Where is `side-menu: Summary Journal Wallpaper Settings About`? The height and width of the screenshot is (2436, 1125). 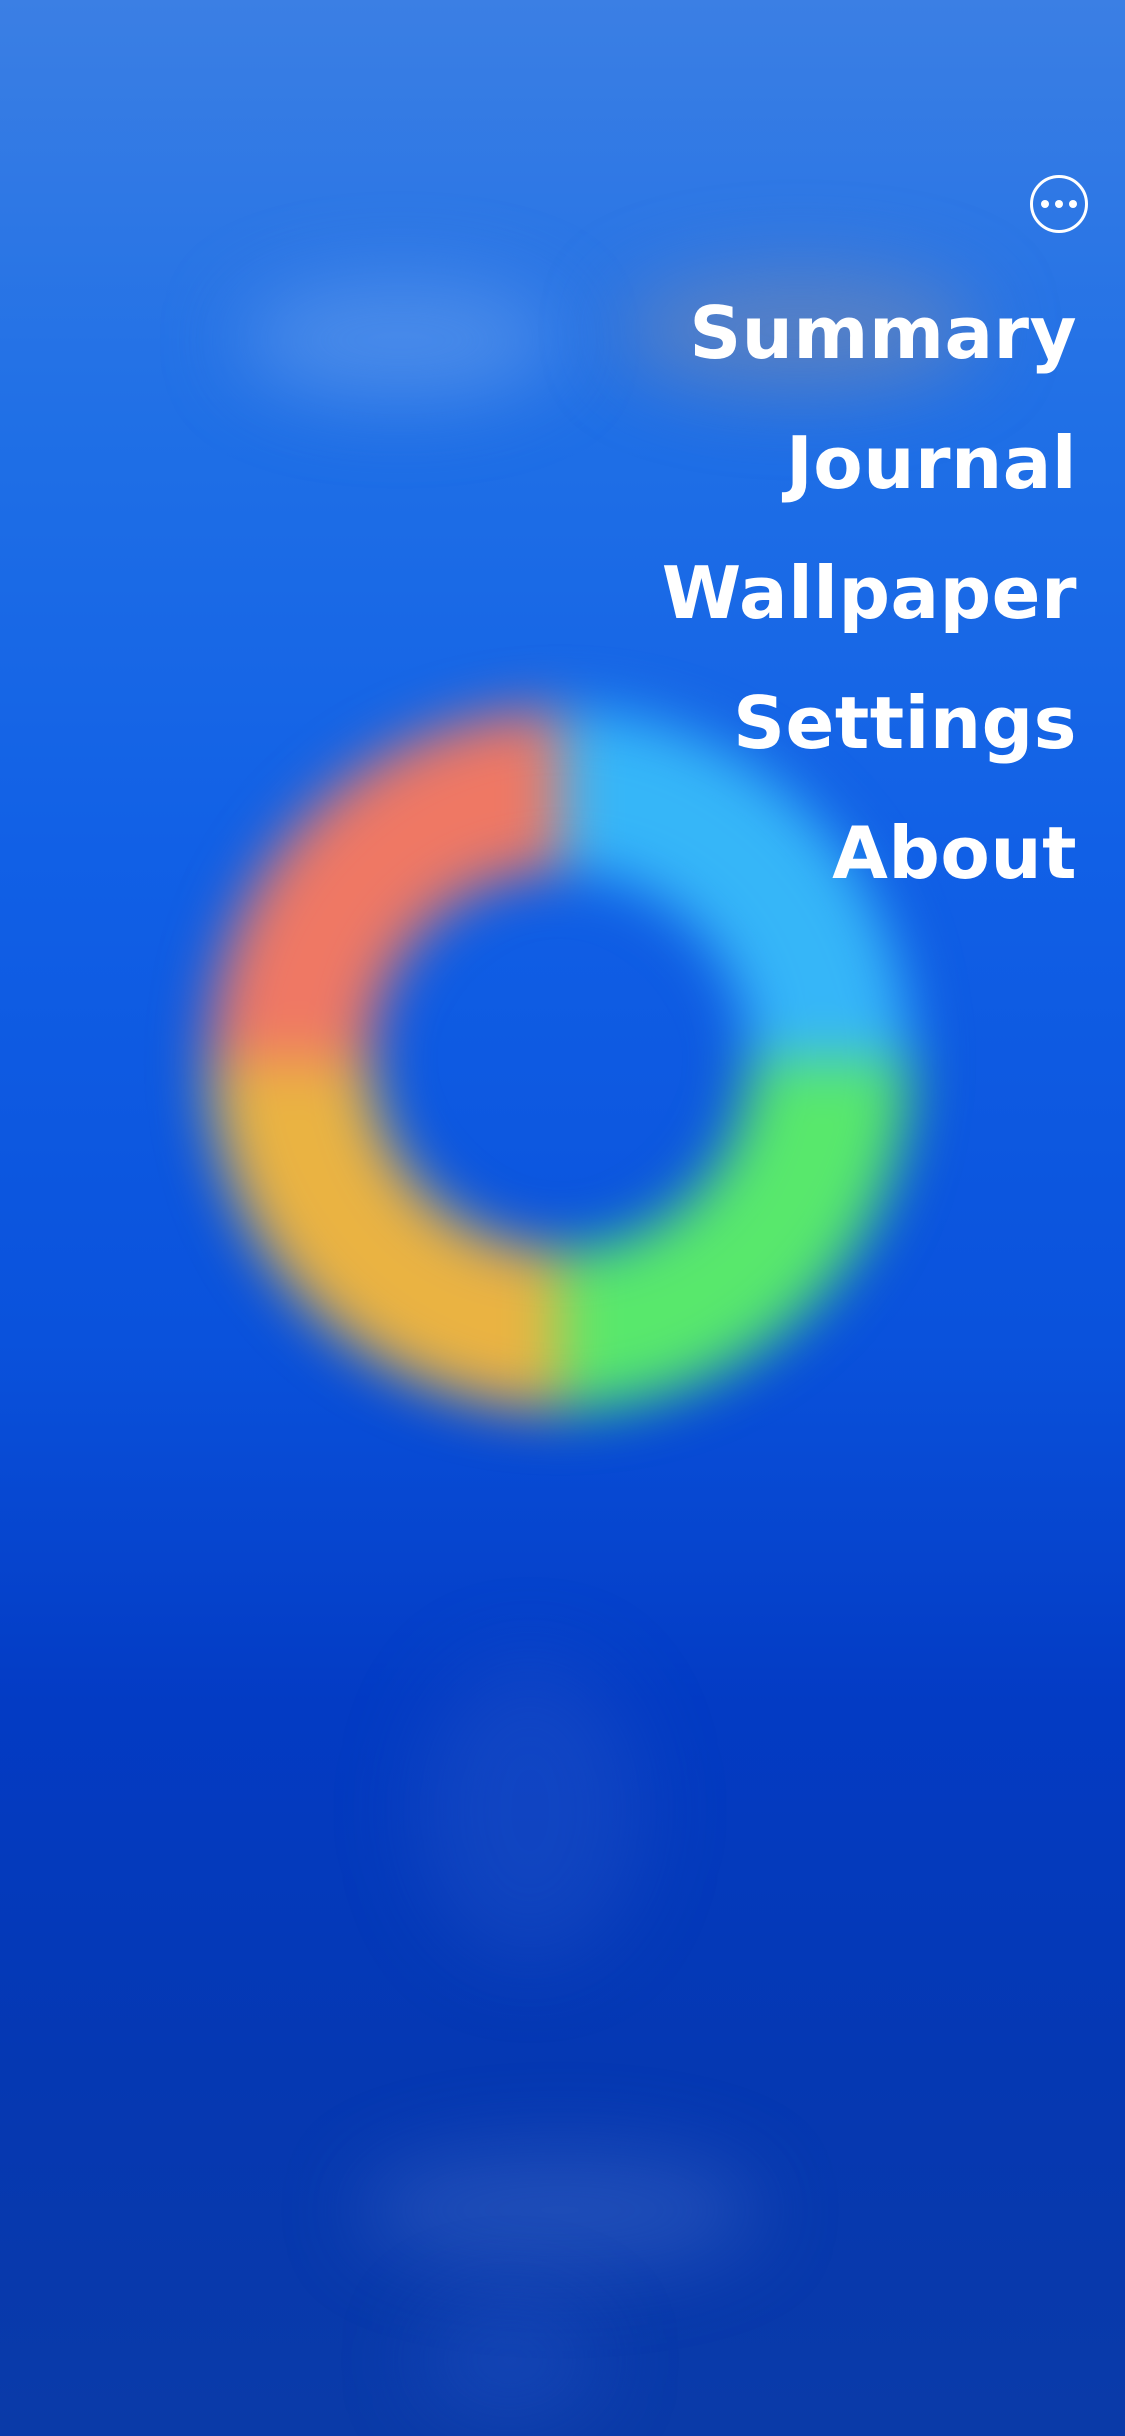 side-menu: Summary Journal Wallpaper Settings About is located at coordinates (869, 593).